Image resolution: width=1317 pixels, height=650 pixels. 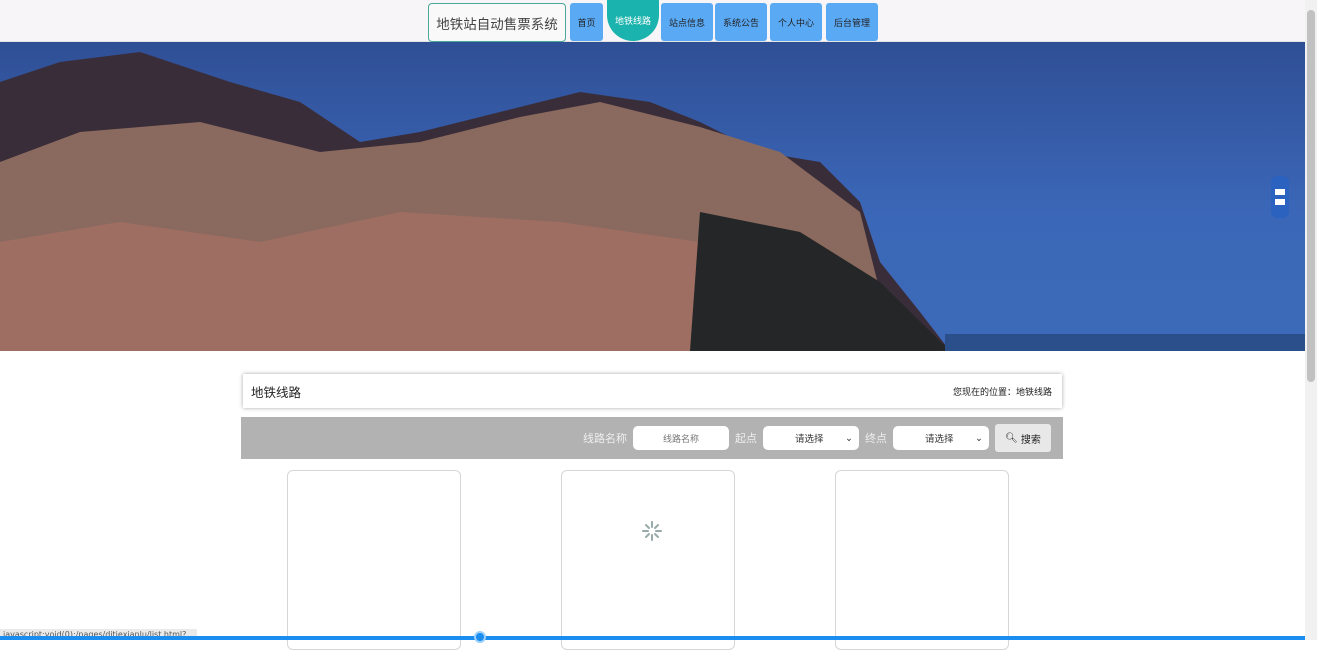 I want to click on nav-subway-lines: 地铁线路, so click(x=633, y=20).